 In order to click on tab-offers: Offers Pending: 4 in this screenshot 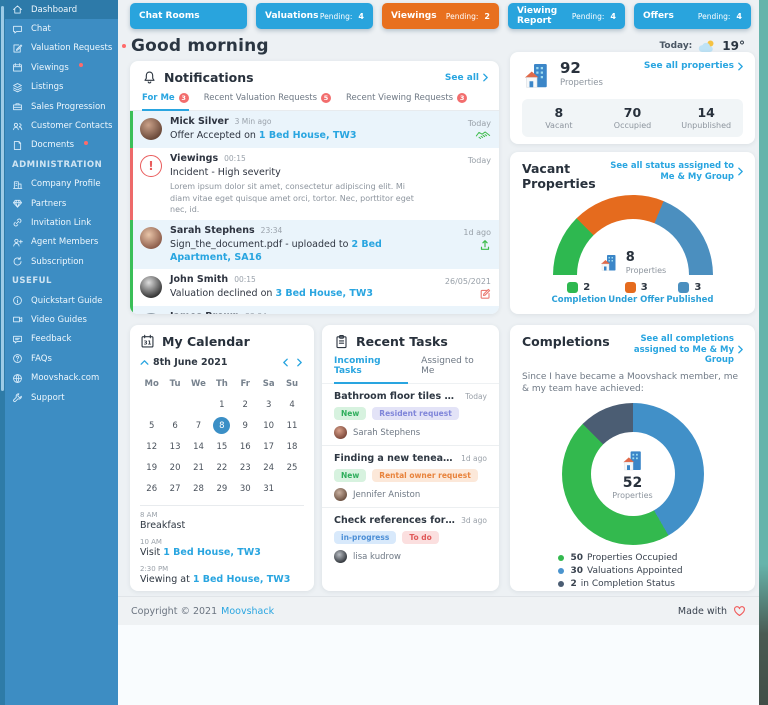, I will do `click(692, 16)`.